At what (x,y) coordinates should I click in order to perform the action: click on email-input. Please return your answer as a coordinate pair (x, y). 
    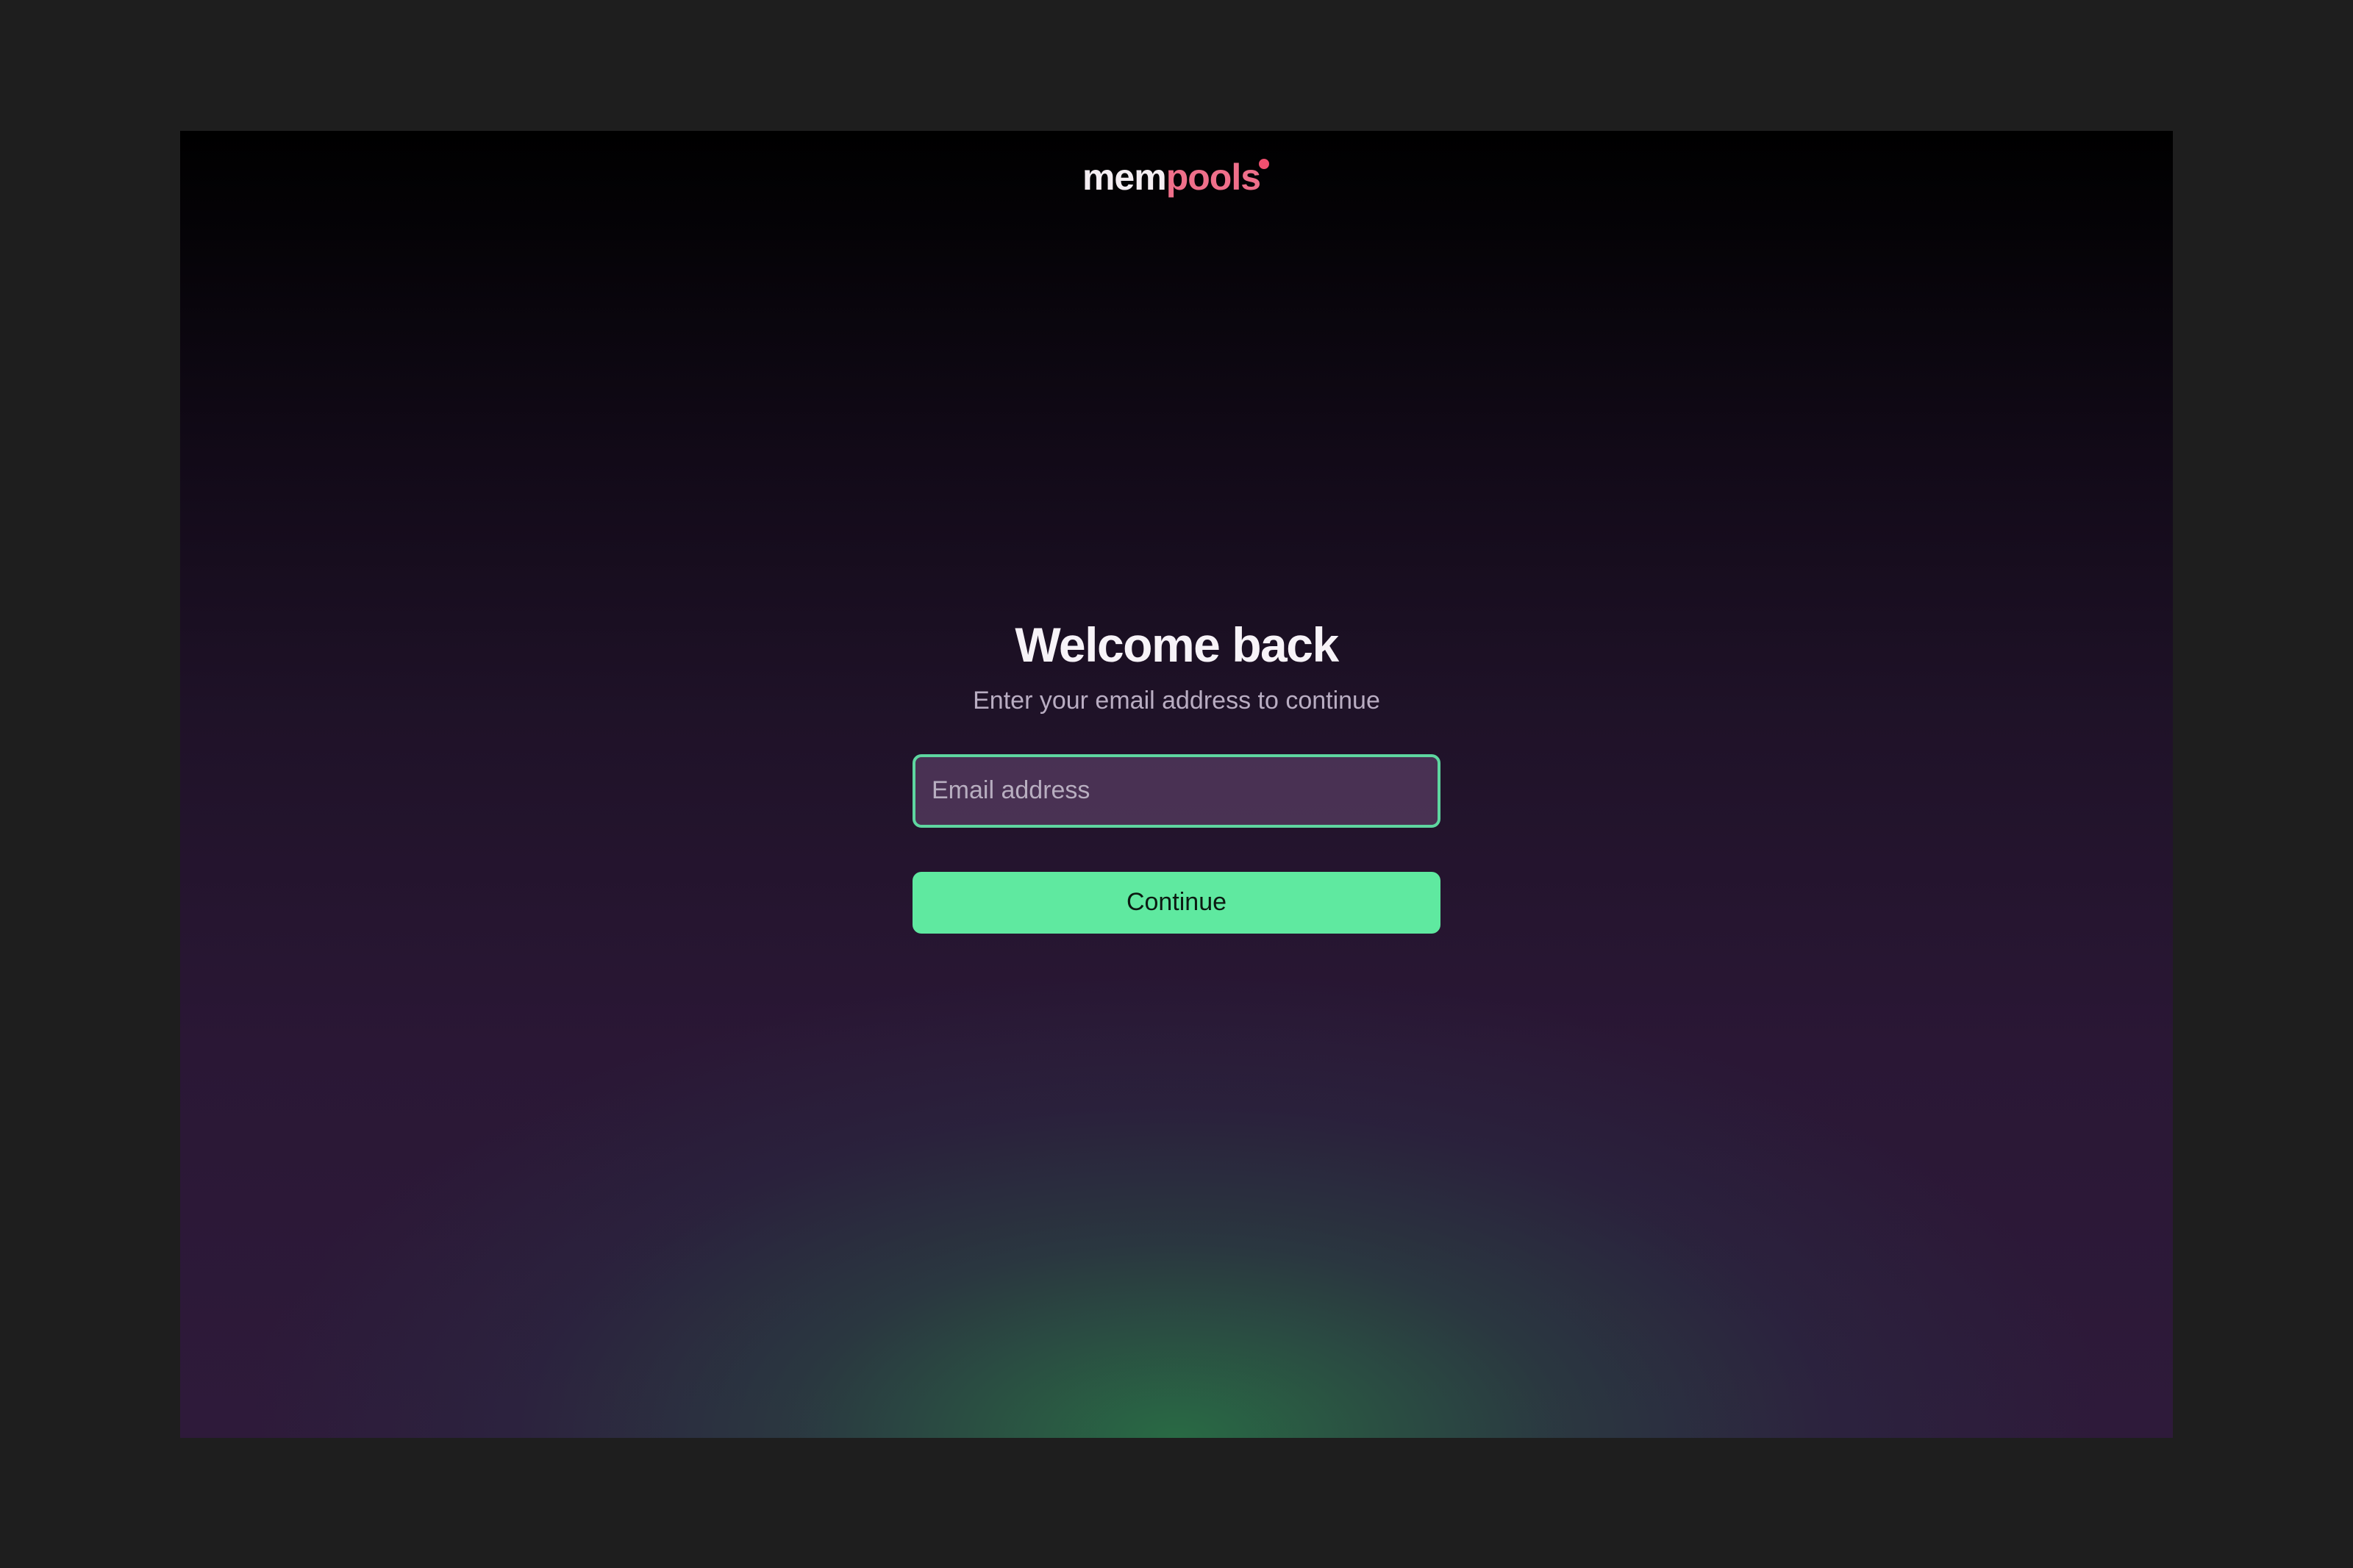
    Looking at the image, I should click on (1176, 790).